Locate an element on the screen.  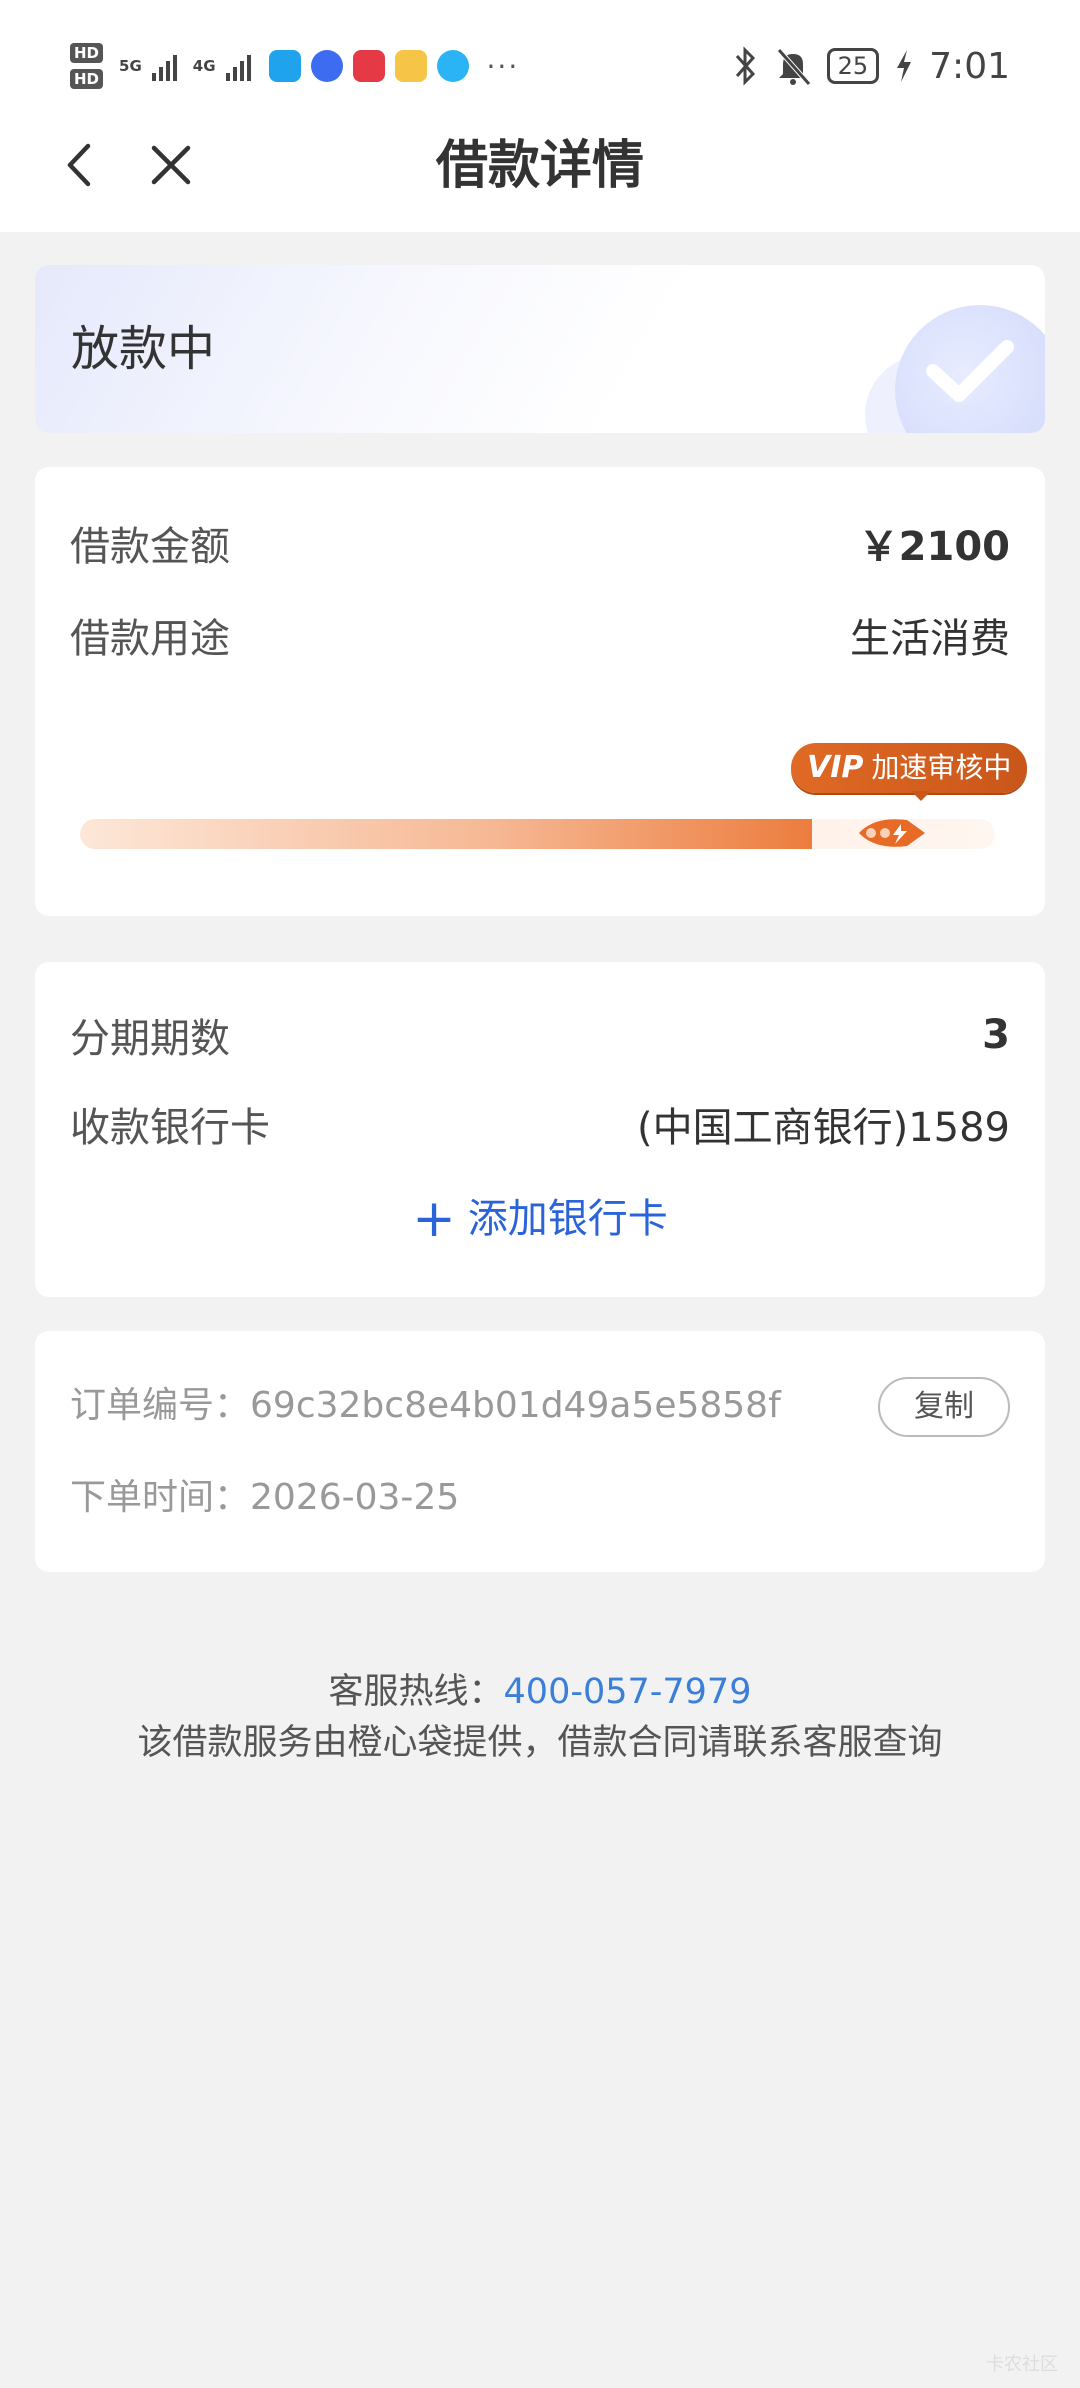
check-icon is located at coordinates (970, 371).